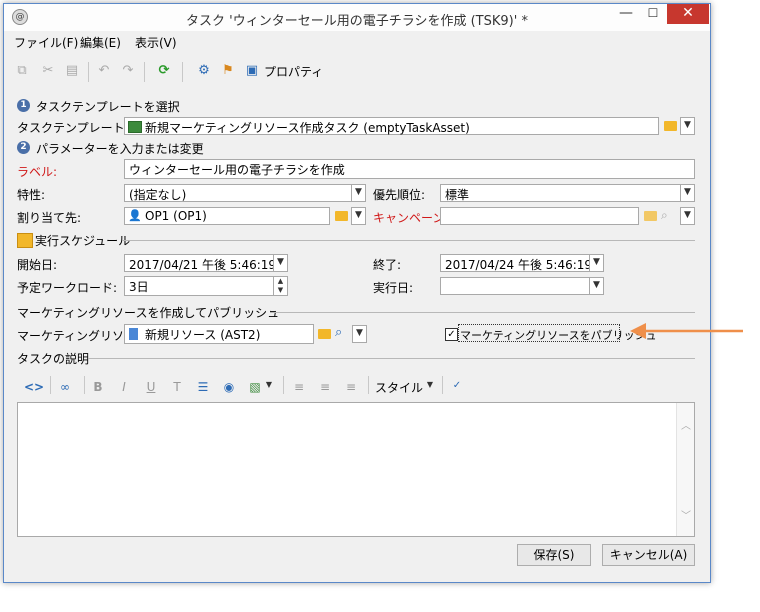 The width and height of the screenshot is (760, 612). I want to click on end-date-dropdown: ▼, so click(596, 263).